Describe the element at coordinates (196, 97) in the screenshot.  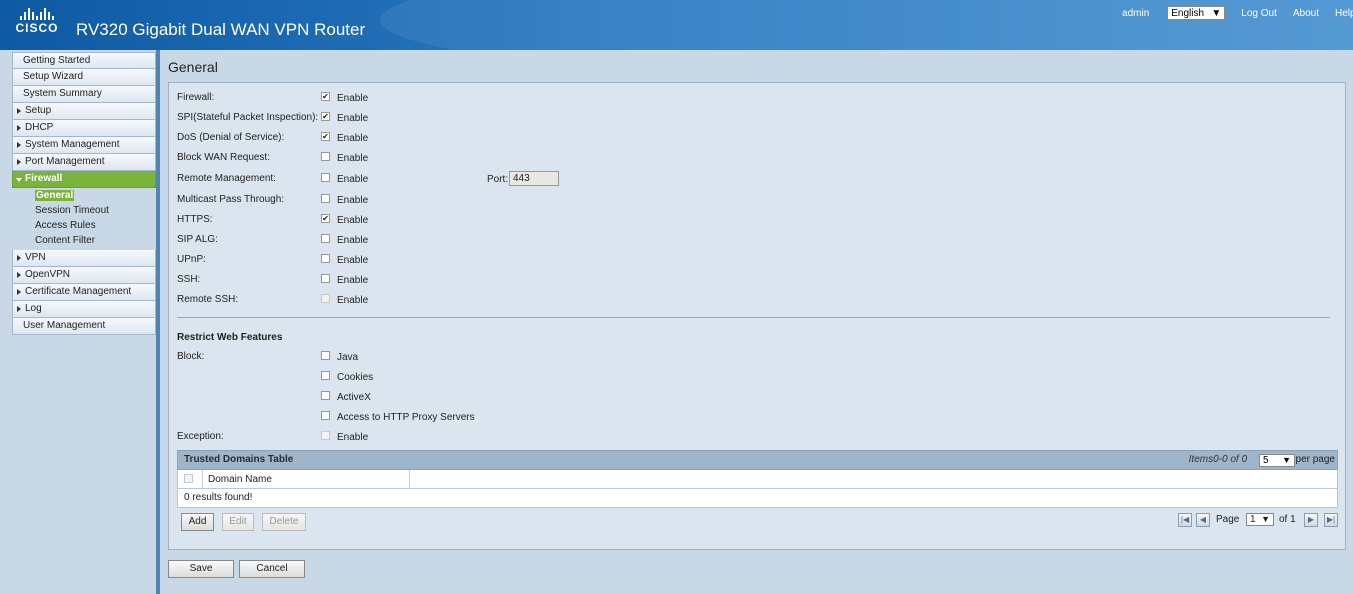
I see `setting-label: Firewall:` at that location.